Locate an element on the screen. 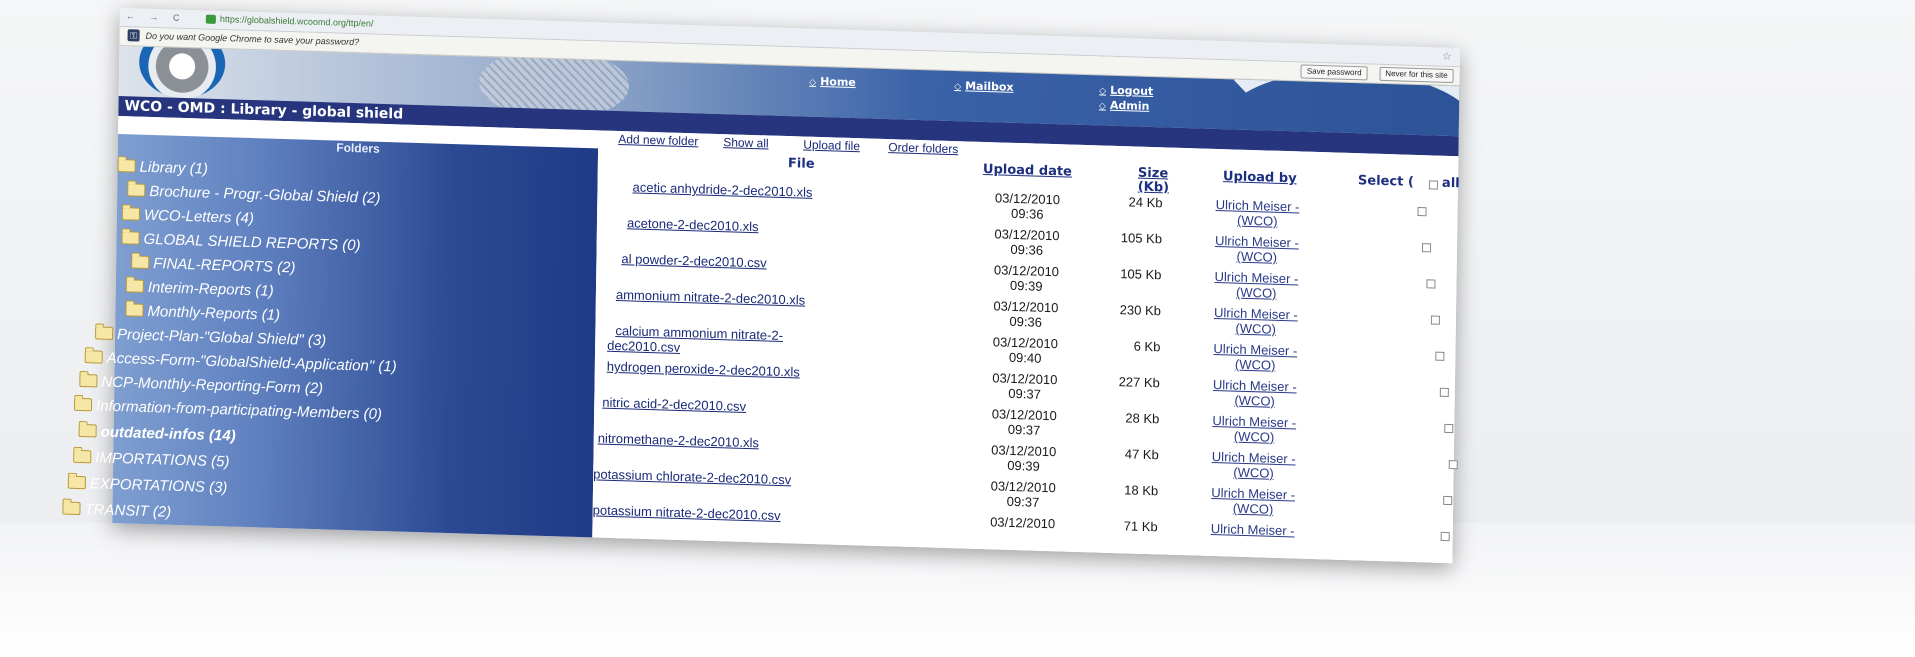 The image size is (1915, 657). file-link: acetic anhydride-2-dec2010.xls is located at coordinates (722, 189).